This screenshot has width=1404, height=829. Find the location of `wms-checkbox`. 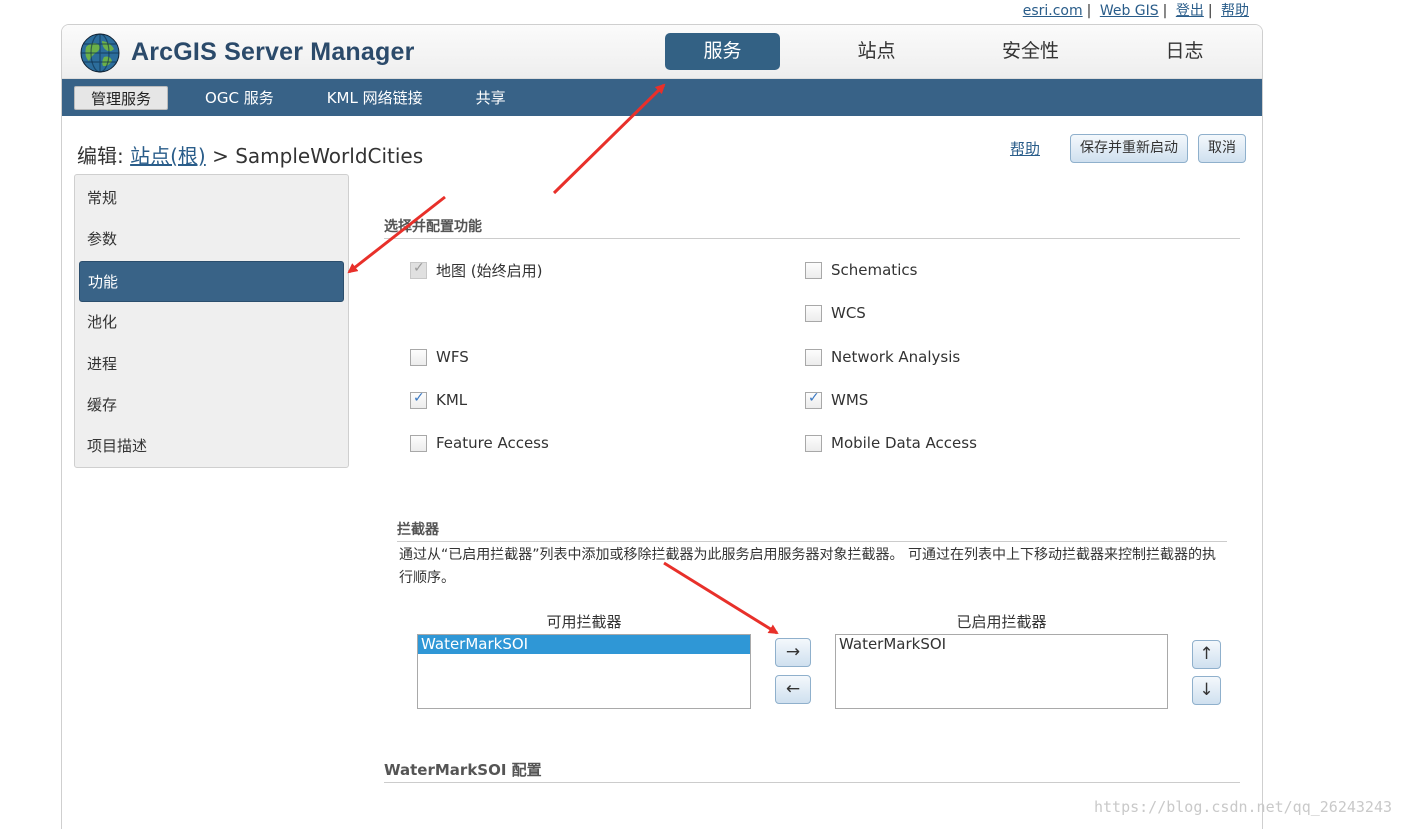

wms-checkbox is located at coordinates (813, 399).